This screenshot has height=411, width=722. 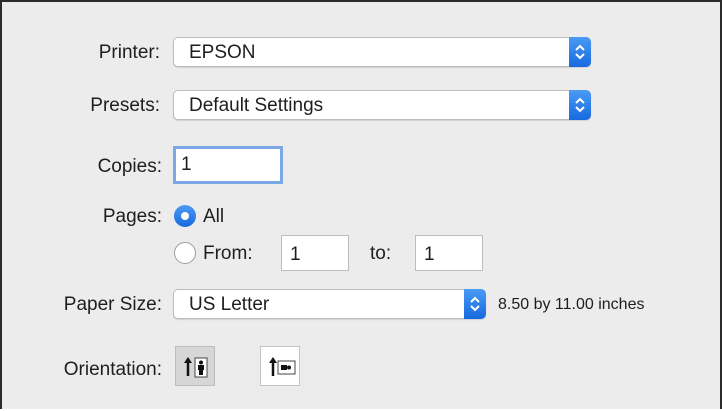 I want to click on printer-value: EPSON, so click(x=222, y=52).